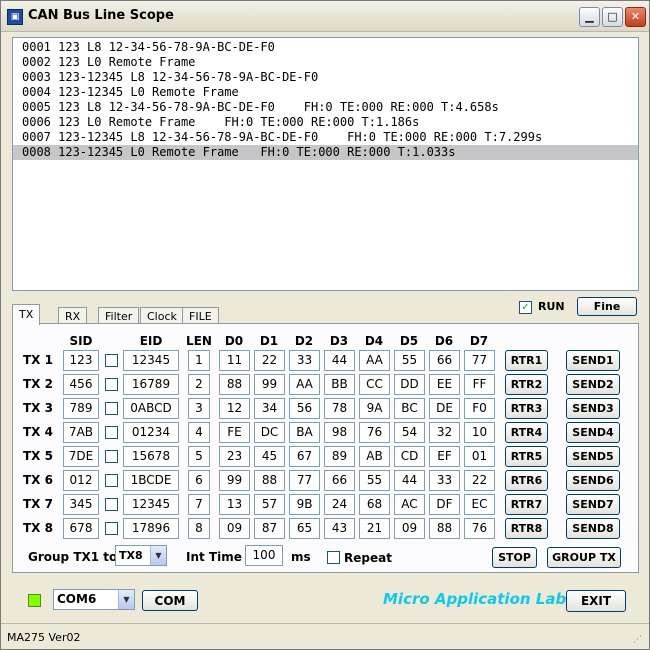 This screenshot has height=650, width=650. Describe the element at coordinates (409, 432) in the screenshot. I see `data-byte-input: 54` at that location.